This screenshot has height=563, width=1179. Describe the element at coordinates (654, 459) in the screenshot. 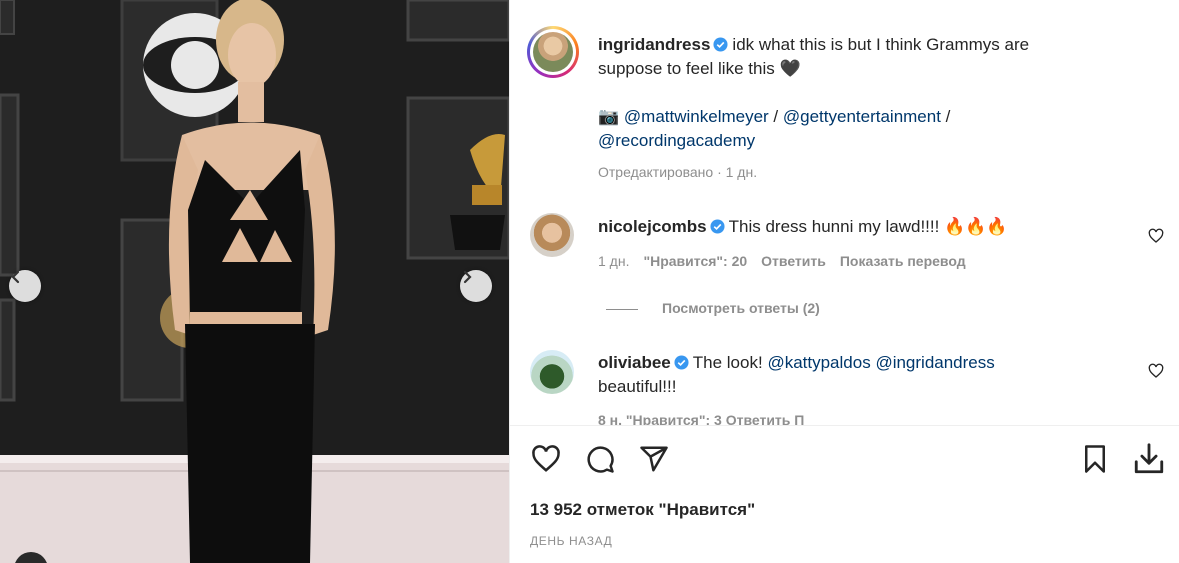

I see `paper-plane-icon` at that location.